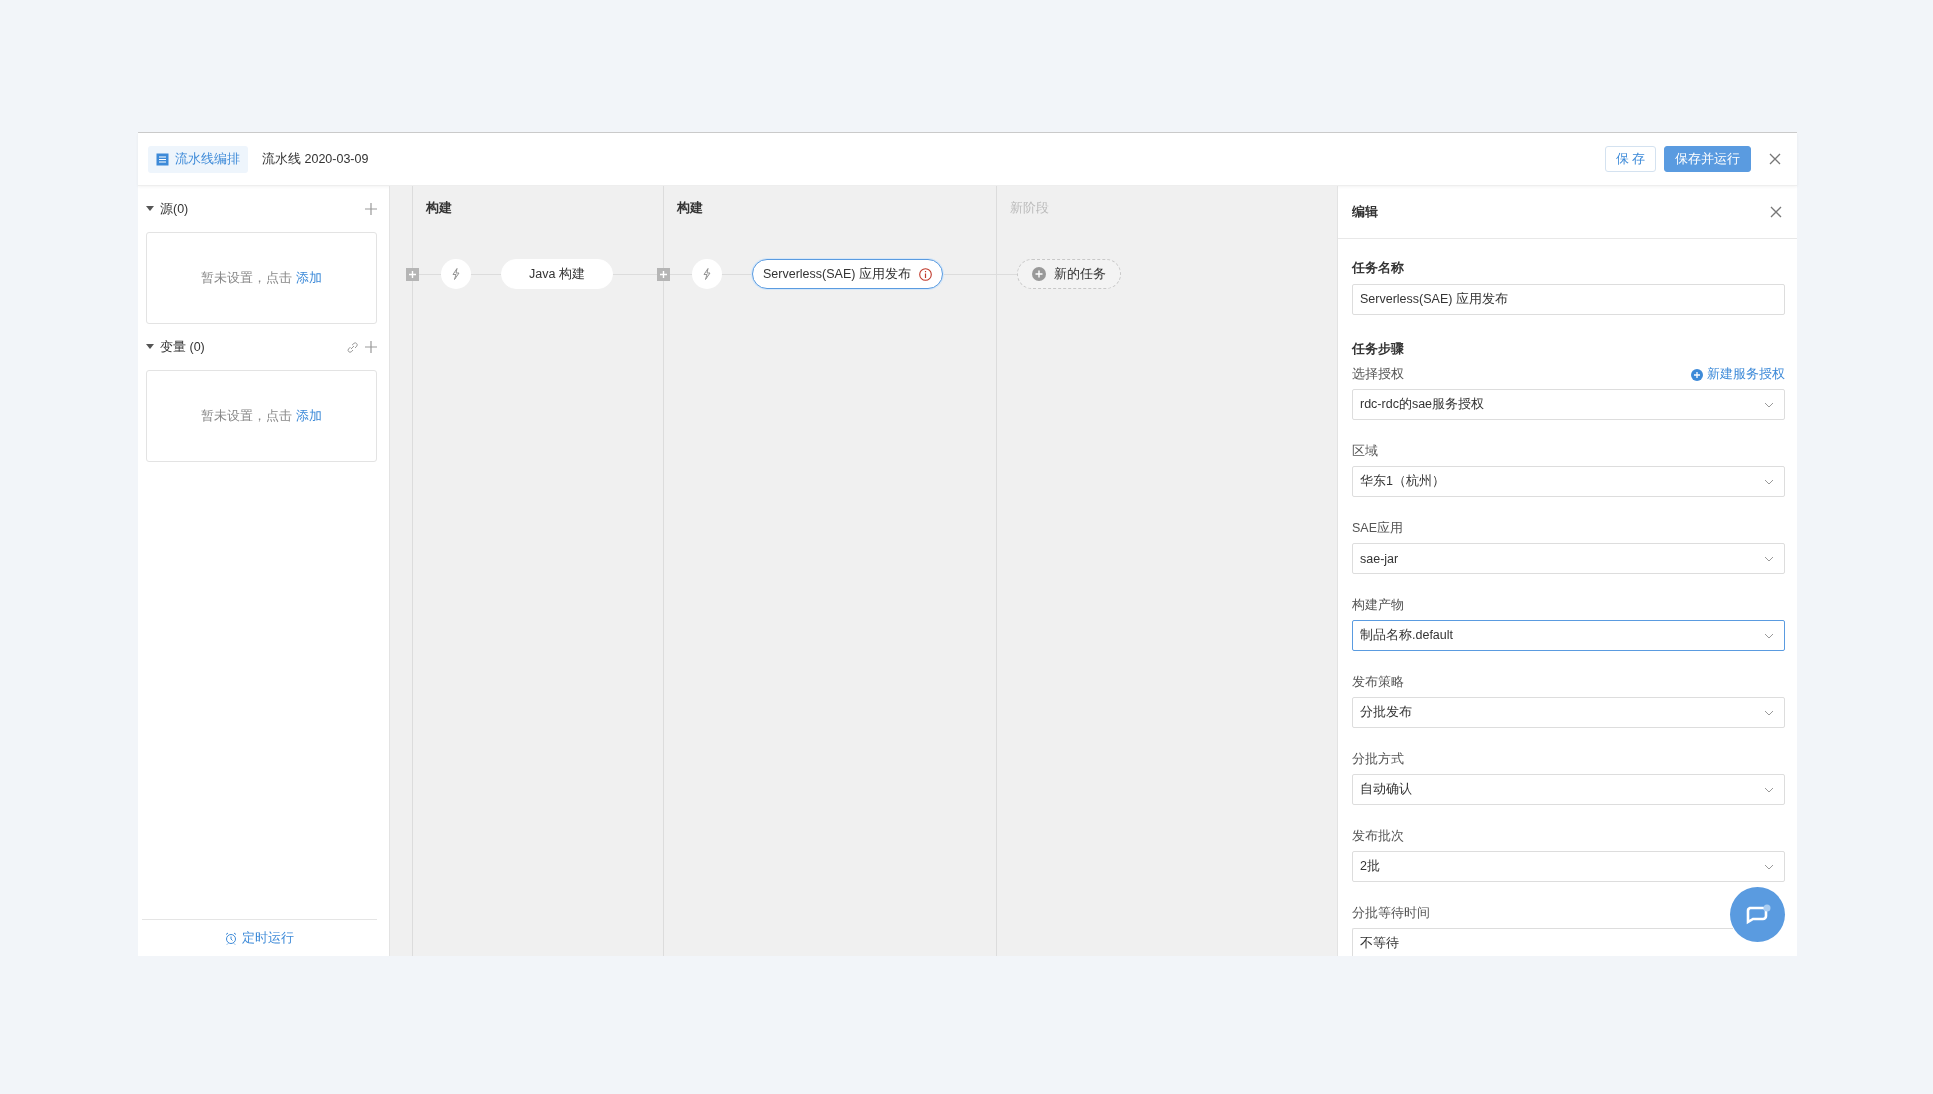 The image size is (1933, 1094). What do you see at coordinates (231, 938) in the screenshot?
I see `alarm-clock-icon` at bounding box center [231, 938].